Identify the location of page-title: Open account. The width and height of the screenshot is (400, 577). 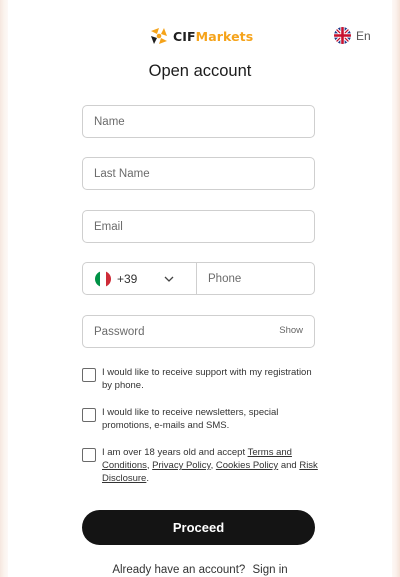
(200, 71).